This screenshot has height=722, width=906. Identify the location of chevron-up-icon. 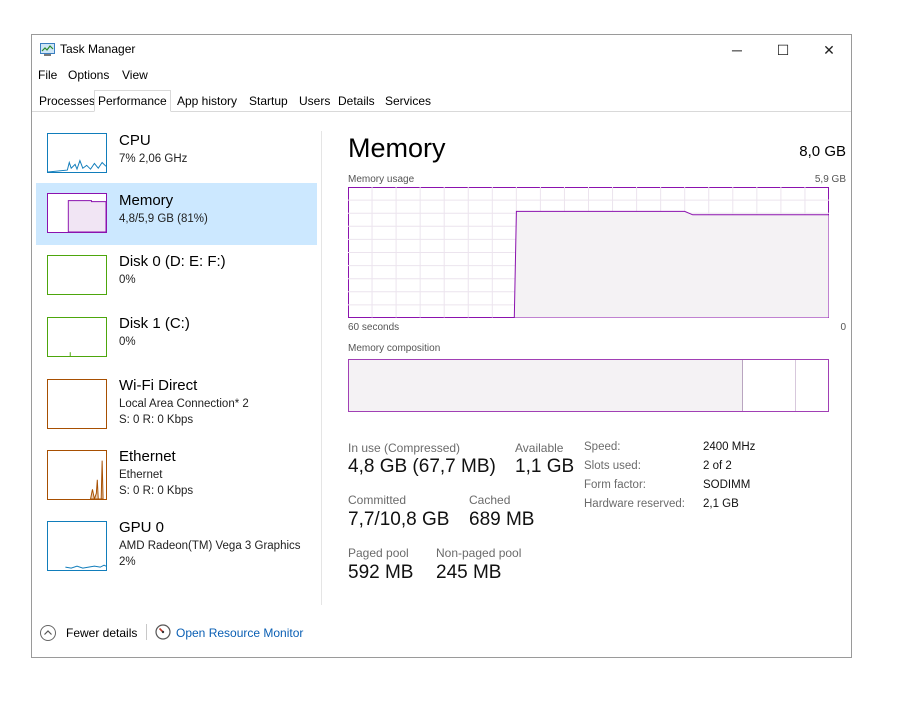
(48, 633).